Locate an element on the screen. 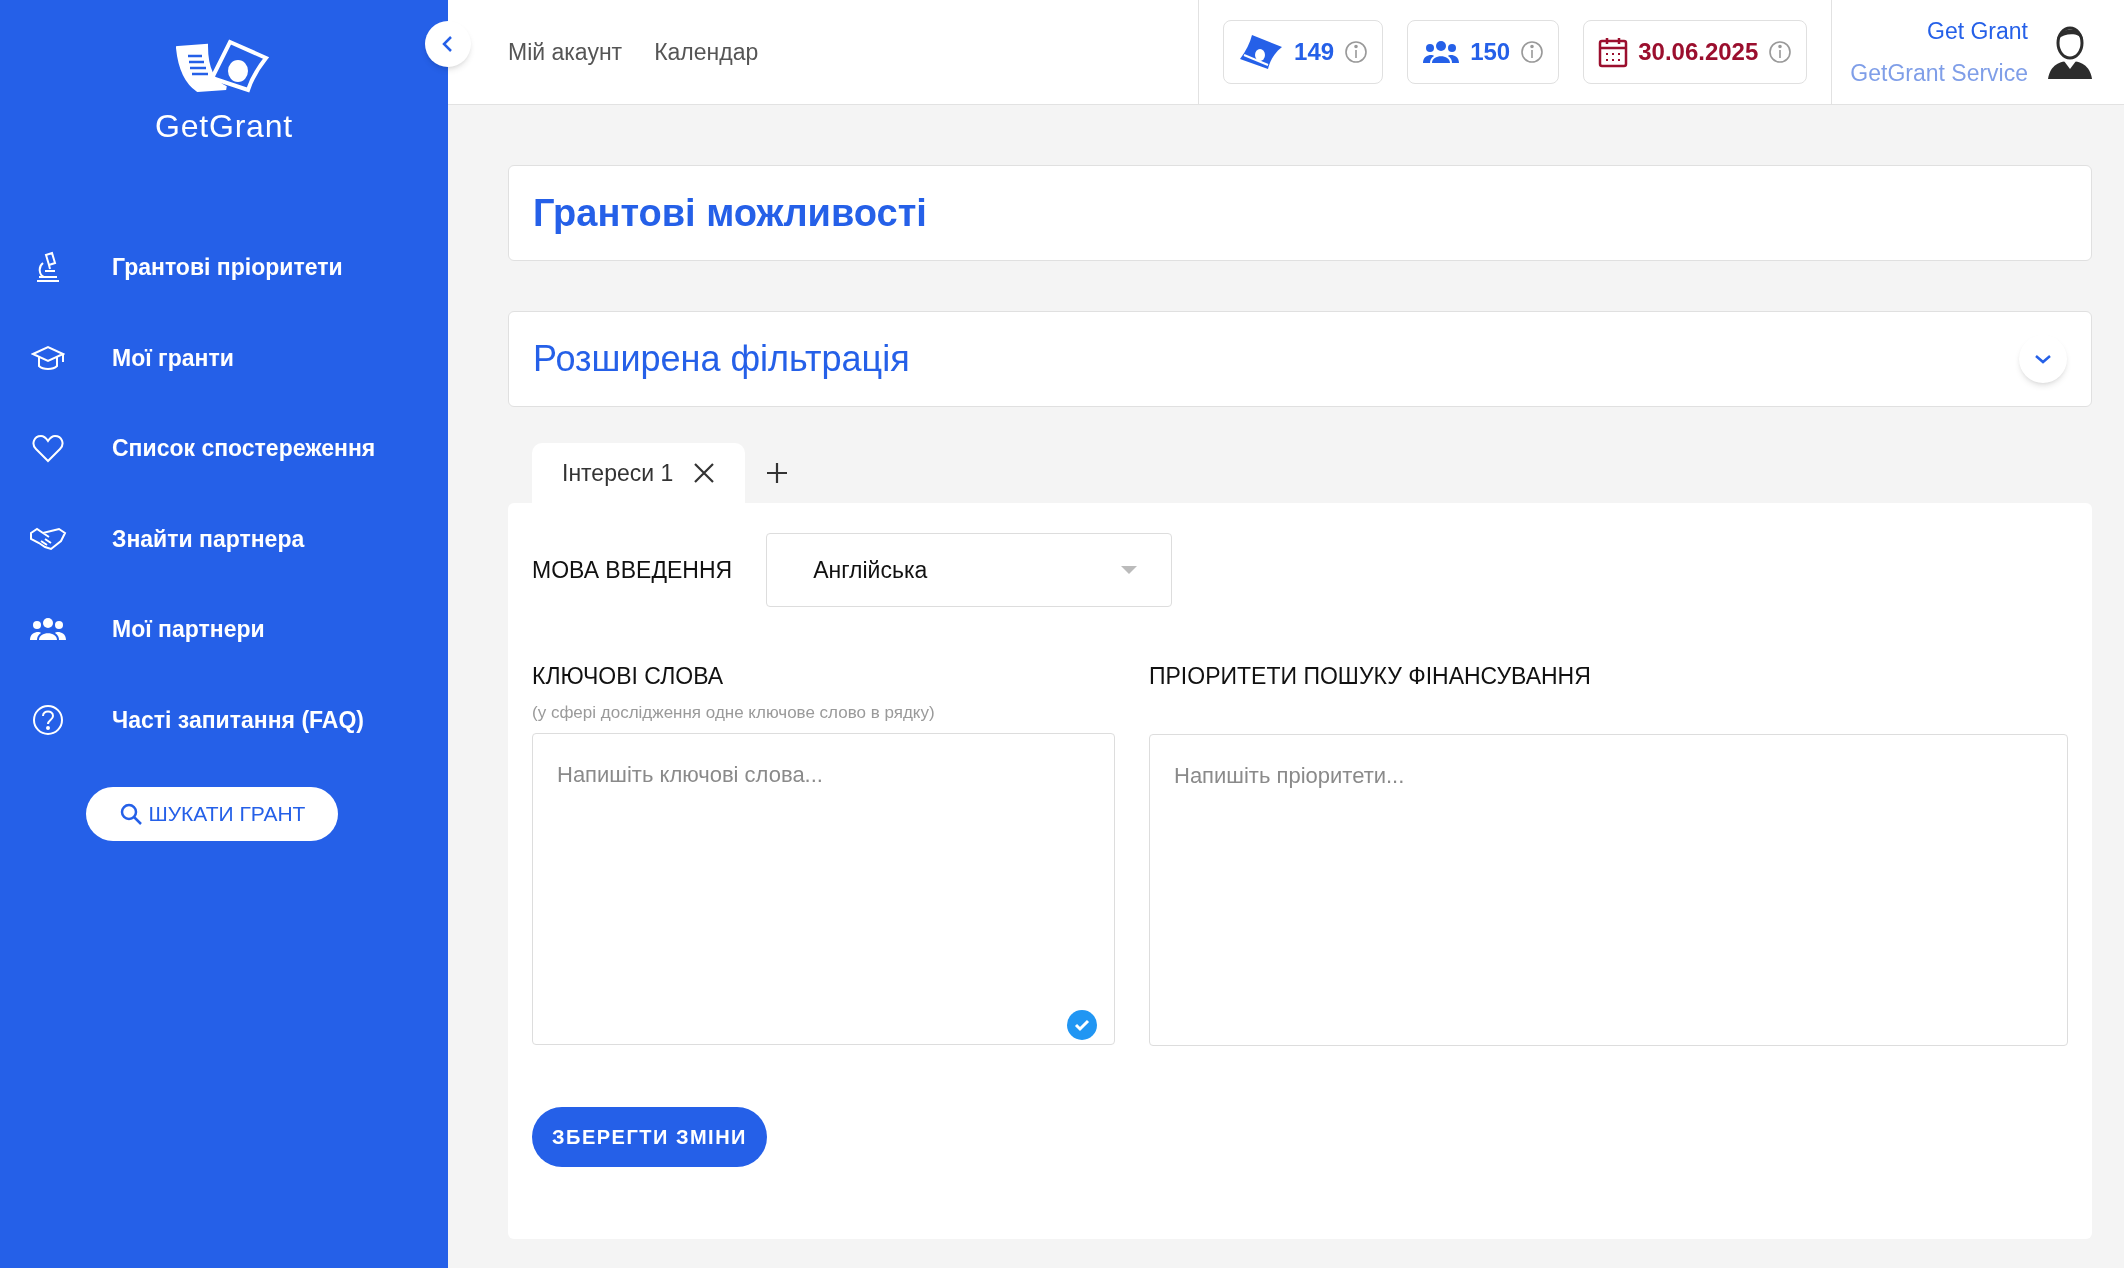 This screenshot has height=1268, width=2124. handshake-icon is located at coordinates (48, 538).